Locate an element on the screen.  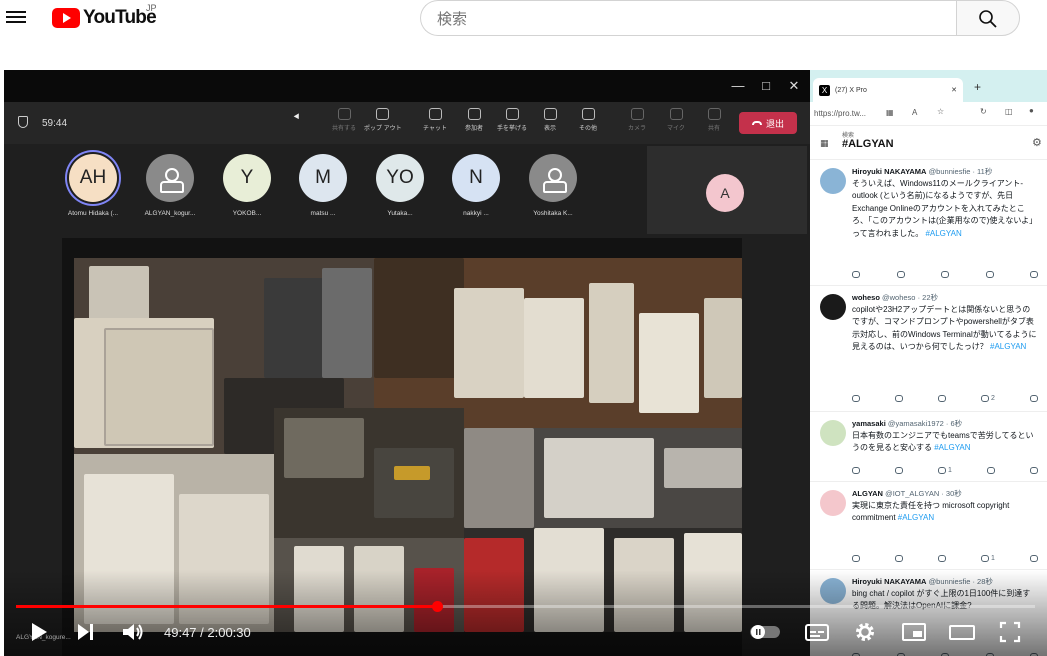
play-icon is located at coordinates (39, 632).